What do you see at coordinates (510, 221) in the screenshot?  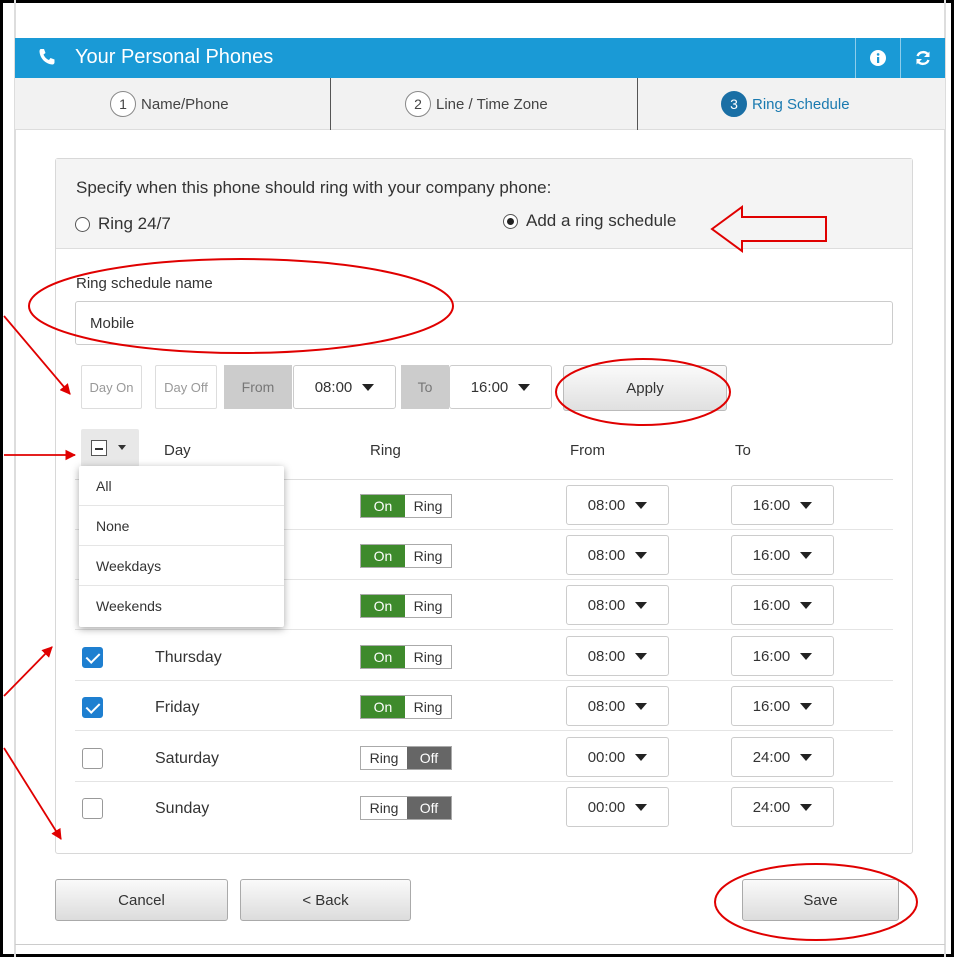 I see `radio-dot-selected` at bounding box center [510, 221].